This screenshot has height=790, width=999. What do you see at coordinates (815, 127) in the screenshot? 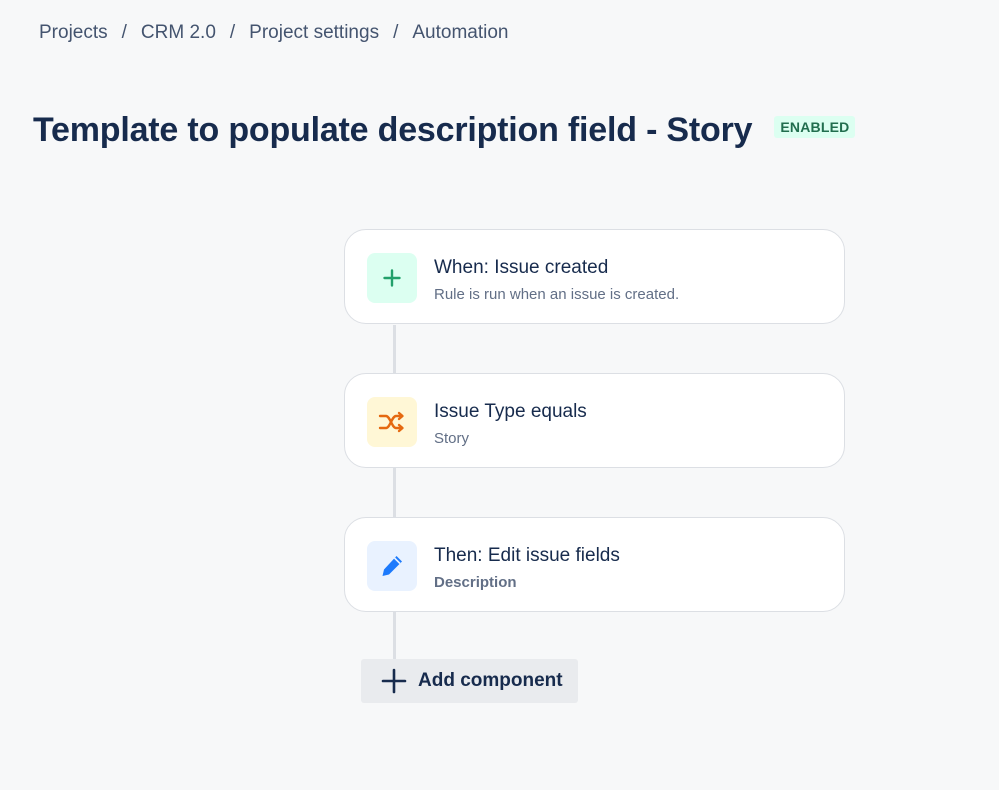
I see `status-badge: ENABLED` at bounding box center [815, 127].